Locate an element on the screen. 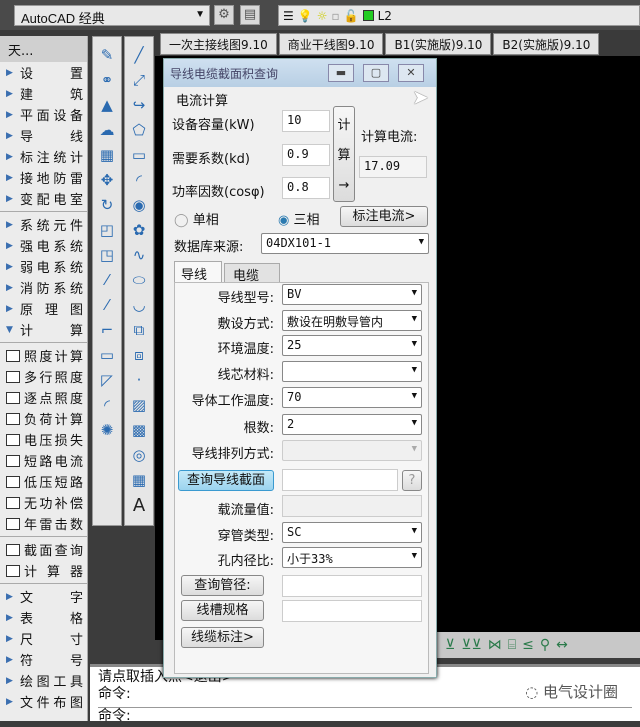 The width and height of the screenshot is (640, 727). menu-item: ▼ 计 算 is located at coordinates (43, 329).